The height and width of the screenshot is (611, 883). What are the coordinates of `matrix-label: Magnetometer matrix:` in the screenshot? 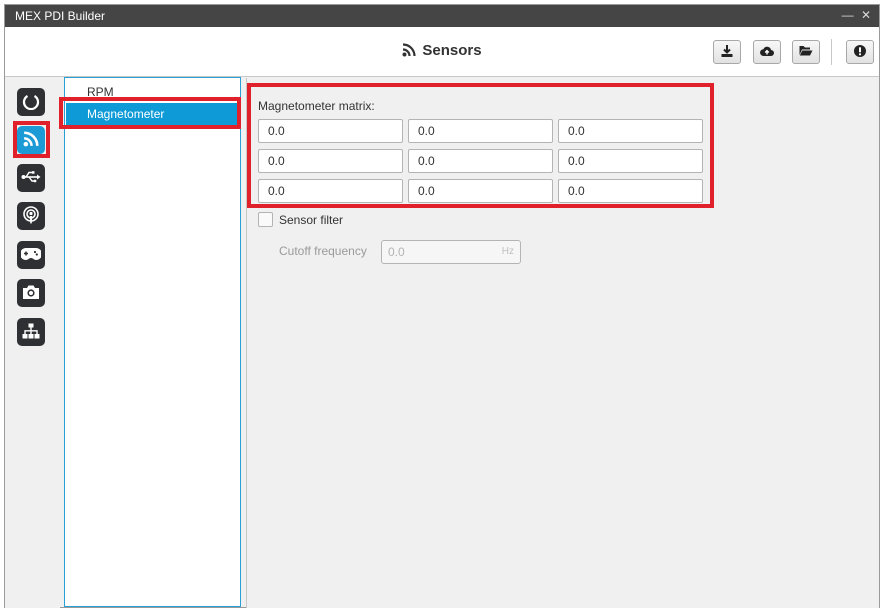 It's located at (316, 106).